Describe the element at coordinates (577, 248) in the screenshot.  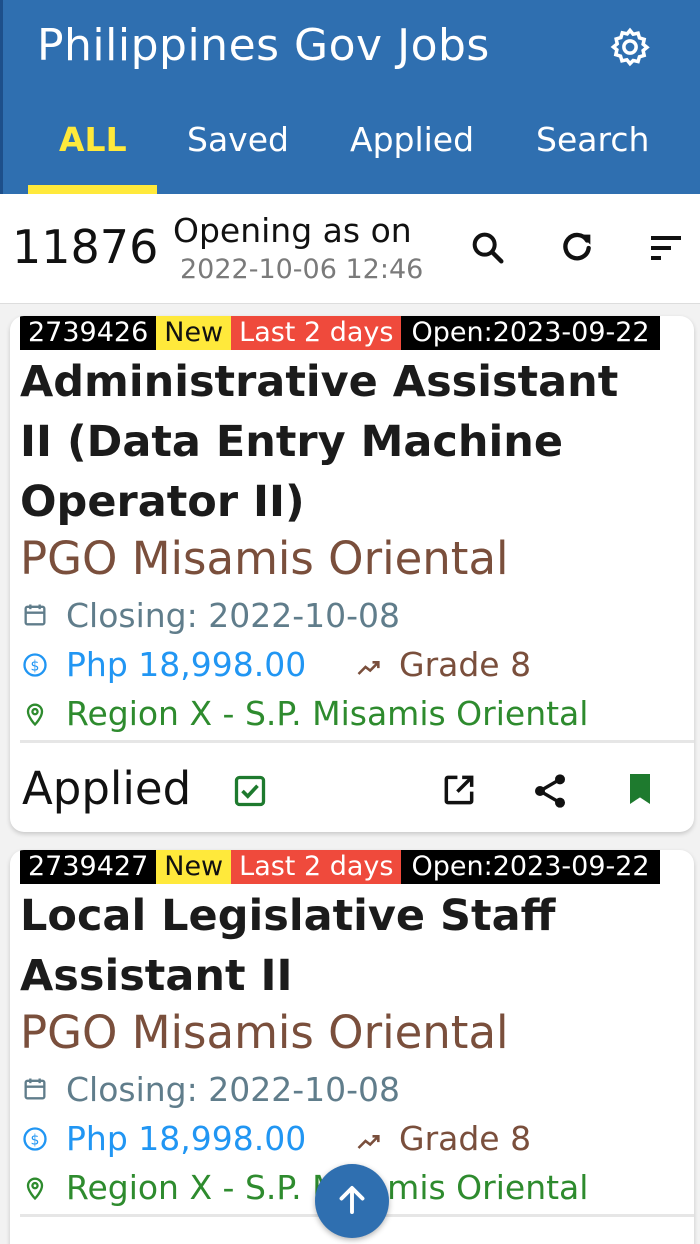
I see `refresh-icon` at that location.